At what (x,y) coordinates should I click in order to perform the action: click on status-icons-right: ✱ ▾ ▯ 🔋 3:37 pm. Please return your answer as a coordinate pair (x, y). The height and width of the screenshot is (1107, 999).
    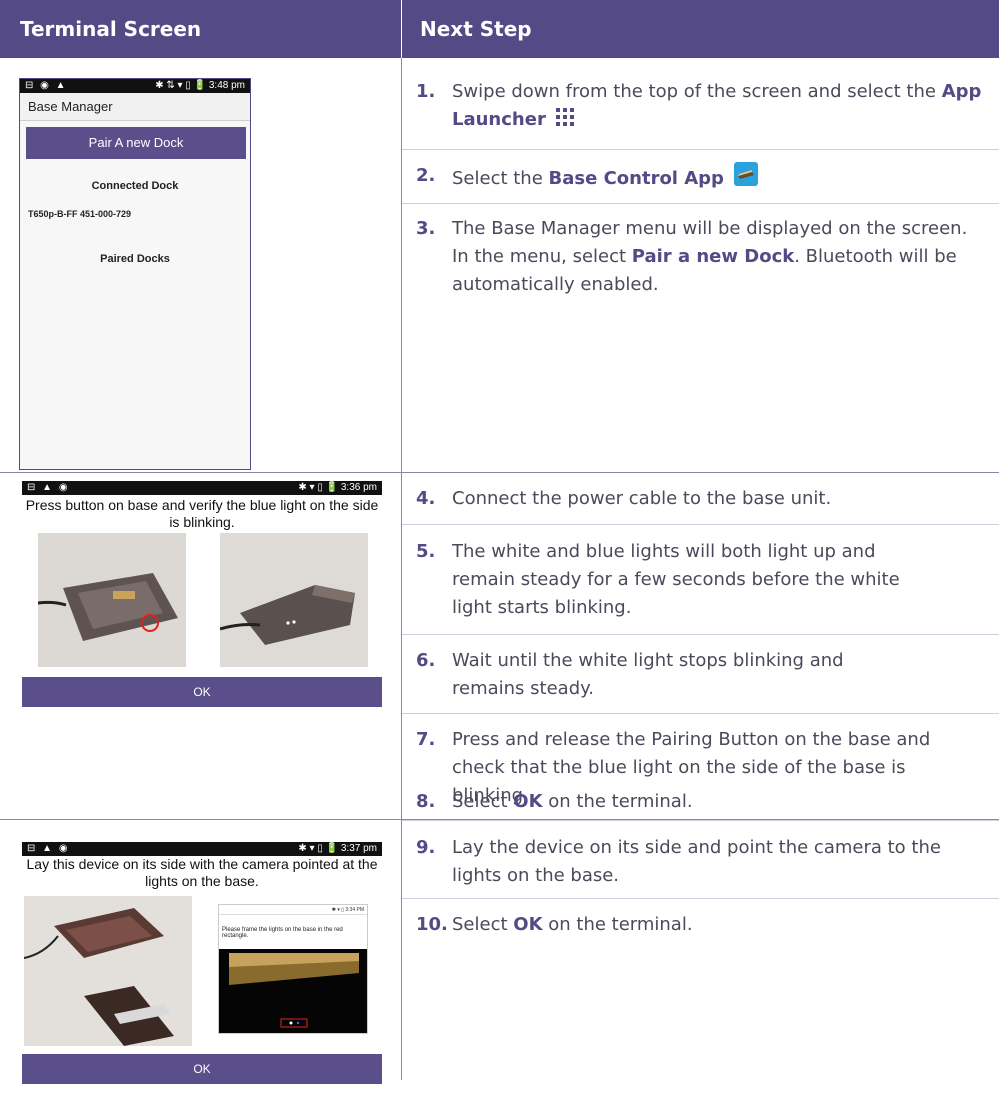
    Looking at the image, I should click on (337, 848).